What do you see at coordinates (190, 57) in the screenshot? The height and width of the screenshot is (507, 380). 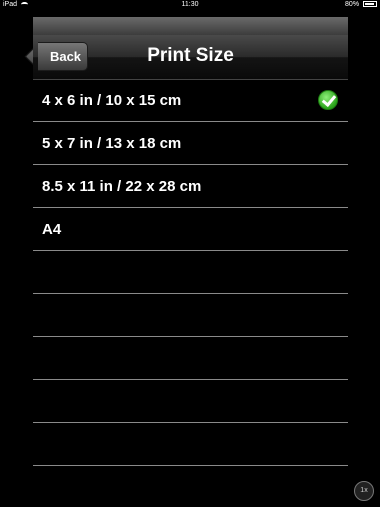 I see `navigation-bar: Back Print Size` at bounding box center [190, 57].